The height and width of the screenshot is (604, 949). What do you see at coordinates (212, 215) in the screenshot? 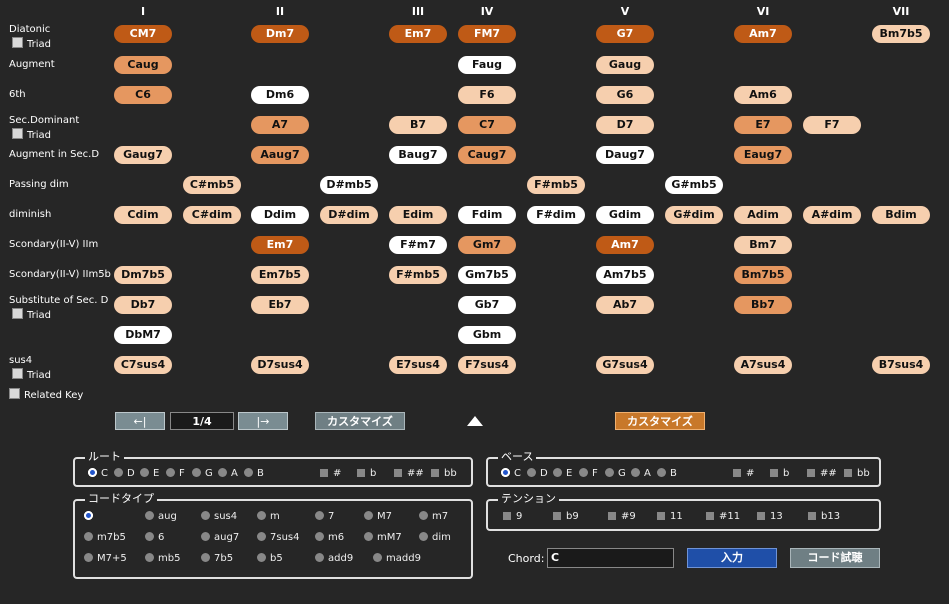
I see `chord-button: C#dim` at bounding box center [212, 215].